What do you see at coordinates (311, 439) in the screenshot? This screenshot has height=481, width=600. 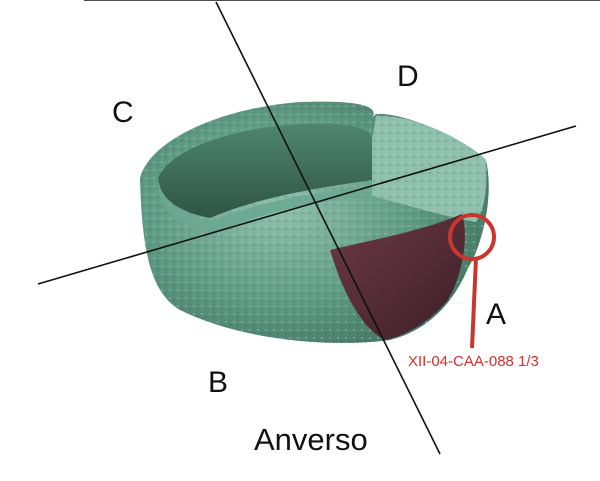 I see `view-label: Anverso` at bounding box center [311, 439].